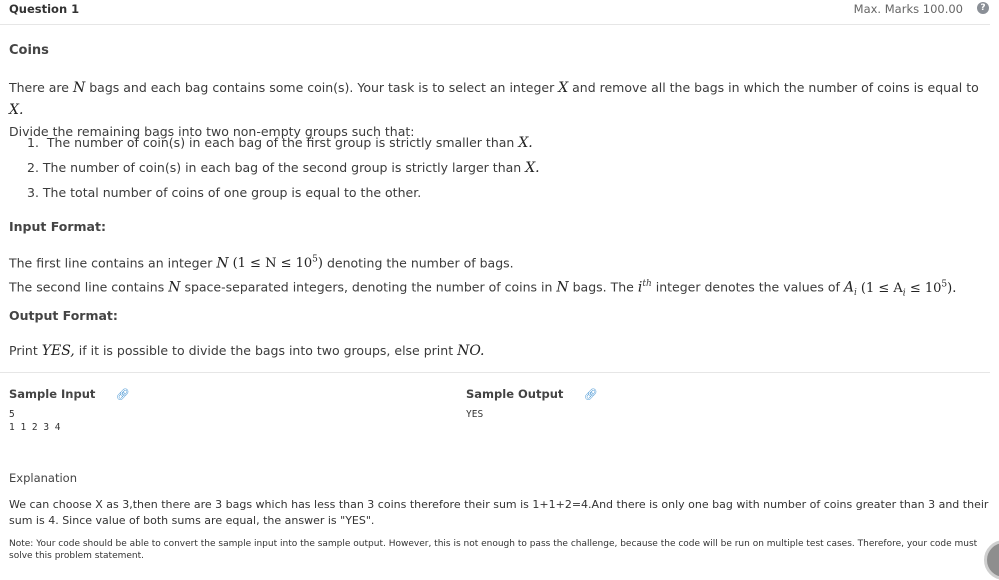 This screenshot has height=580, width=999. What do you see at coordinates (515, 394) in the screenshot?
I see `sample-output-label: Sample Output` at bounding box center [515, 394].